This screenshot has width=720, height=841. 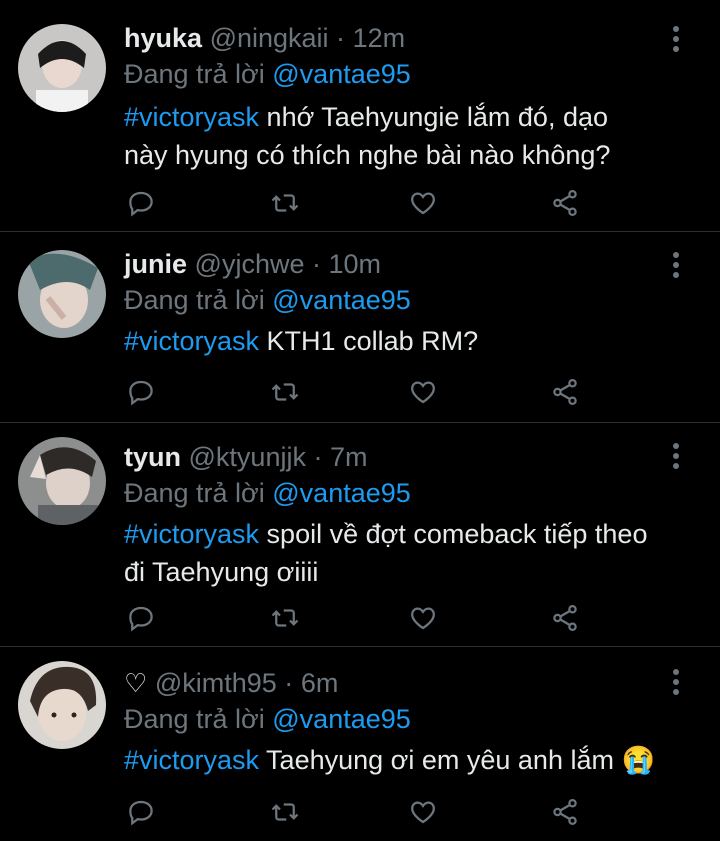 I want to click on tweet-text-line1: nhớ Taehyungie lắm đó, dạo, so click(x=434, y=117).